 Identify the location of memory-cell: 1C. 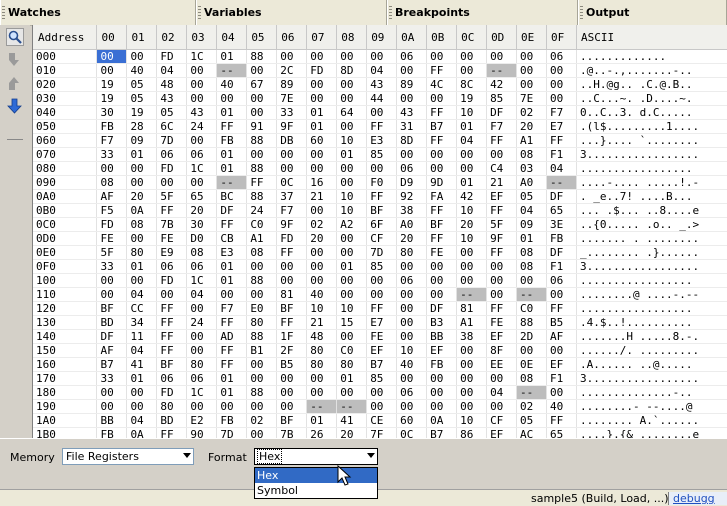
(202, 168).